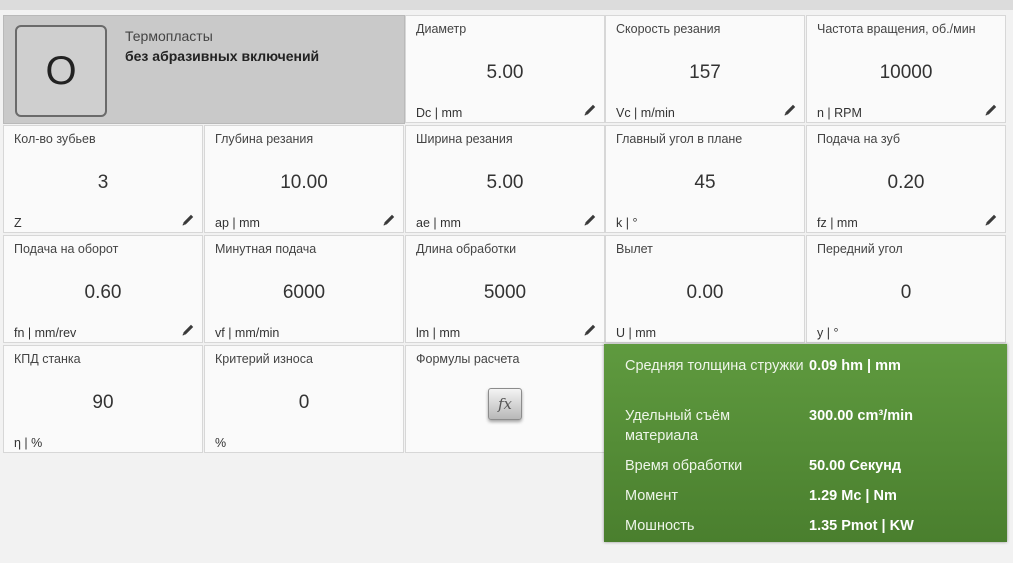 Image resolution: width=1013 pixels, height=563 pixels. I want to click on param-value: 5000, so click(505, 292).